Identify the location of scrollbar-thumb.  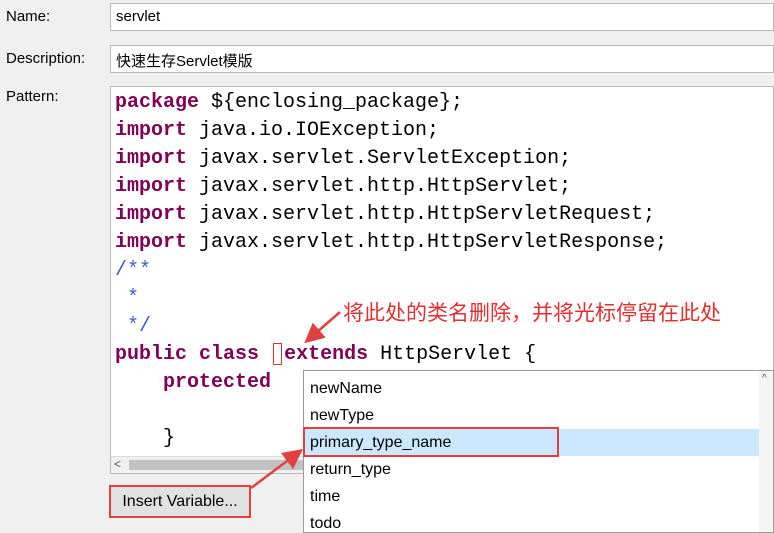
(216, 465).